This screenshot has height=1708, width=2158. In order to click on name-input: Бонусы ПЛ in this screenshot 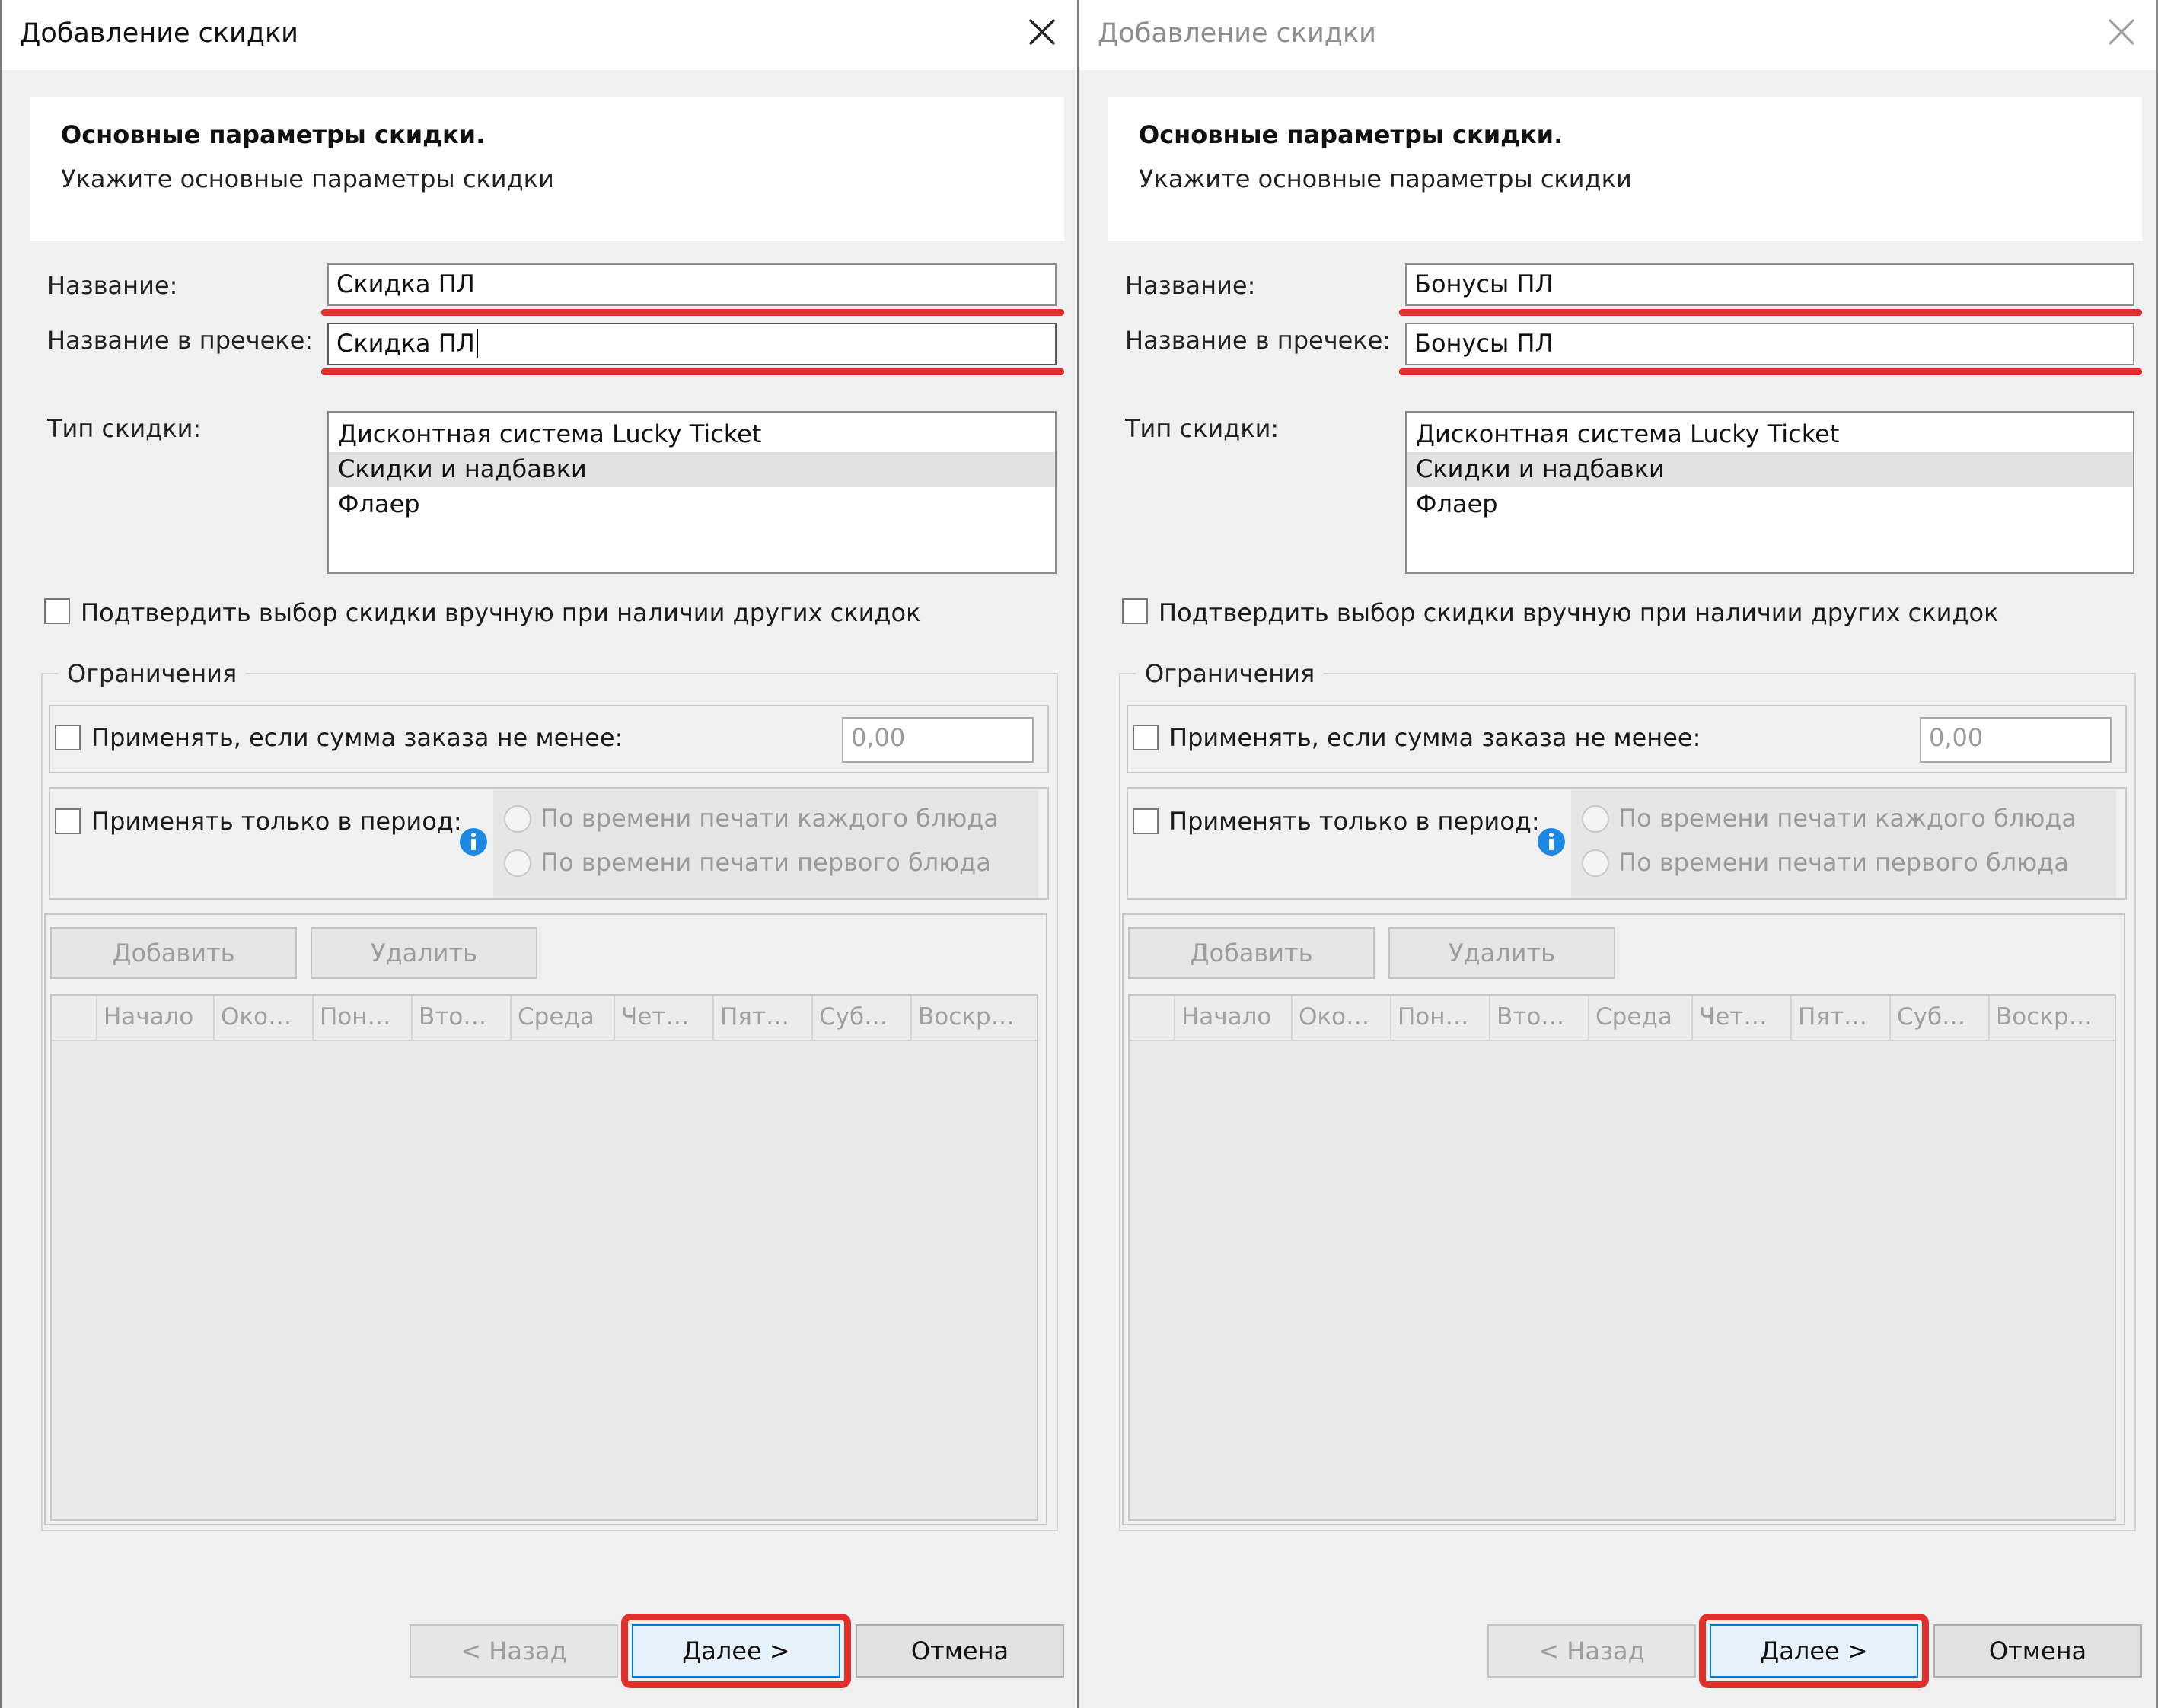, I will do `click(1770, 284)`.